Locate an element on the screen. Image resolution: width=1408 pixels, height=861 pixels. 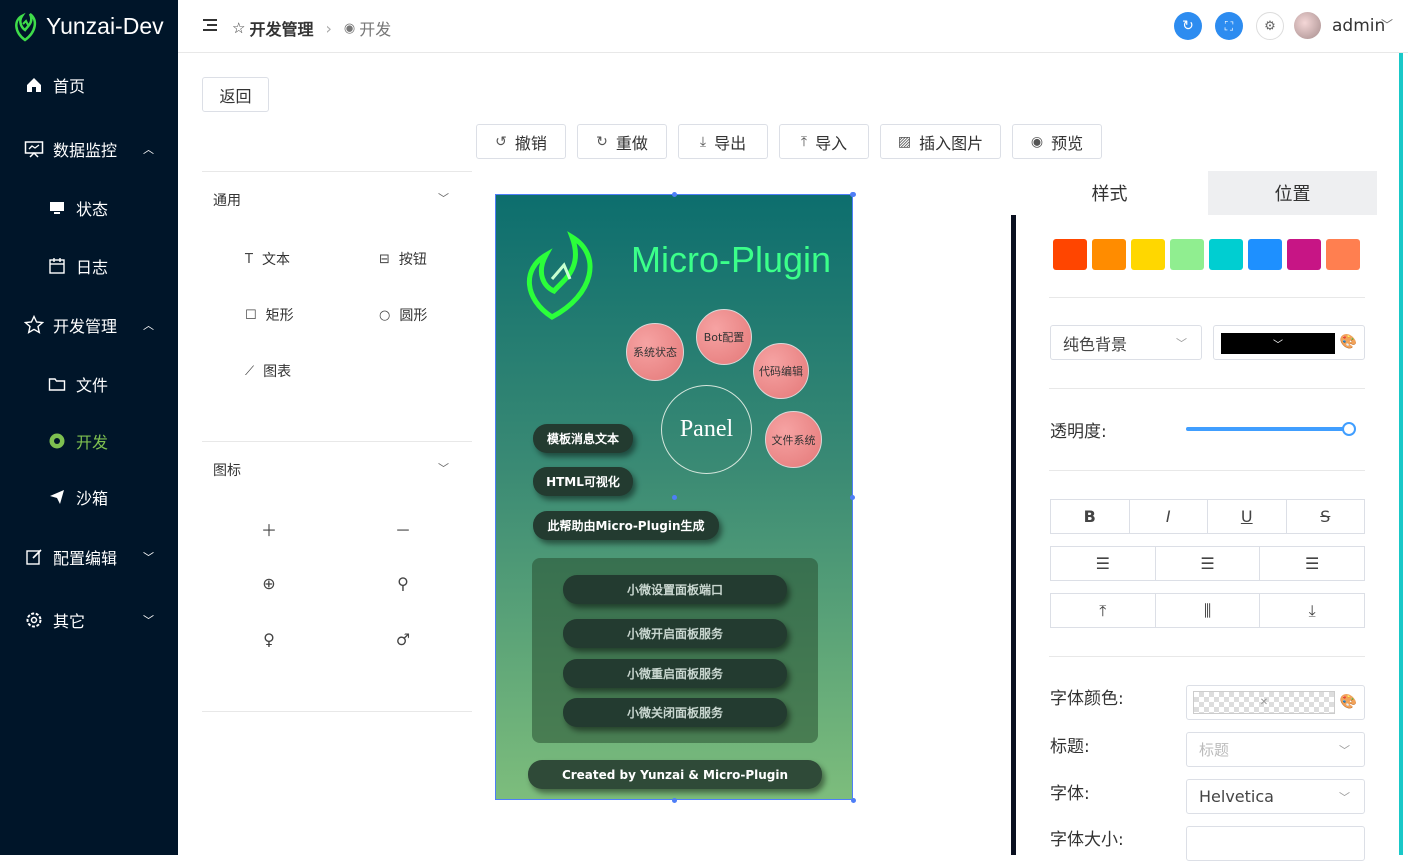
sidebar-item-dev: 开发 is located at coordinates (89, 441).